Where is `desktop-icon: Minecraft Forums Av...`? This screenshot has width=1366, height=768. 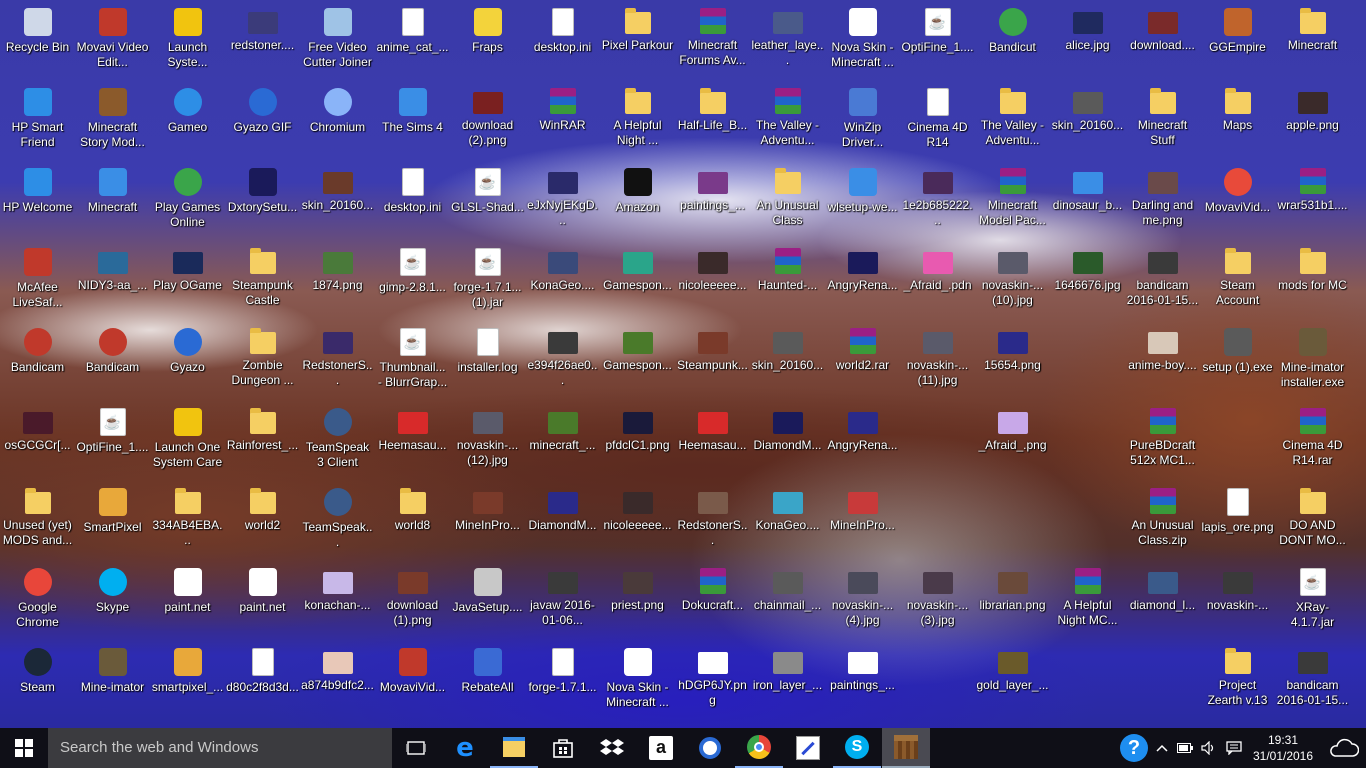 desktop-icon: Minecraft Forums Av... is located at coordinates (712, 44).